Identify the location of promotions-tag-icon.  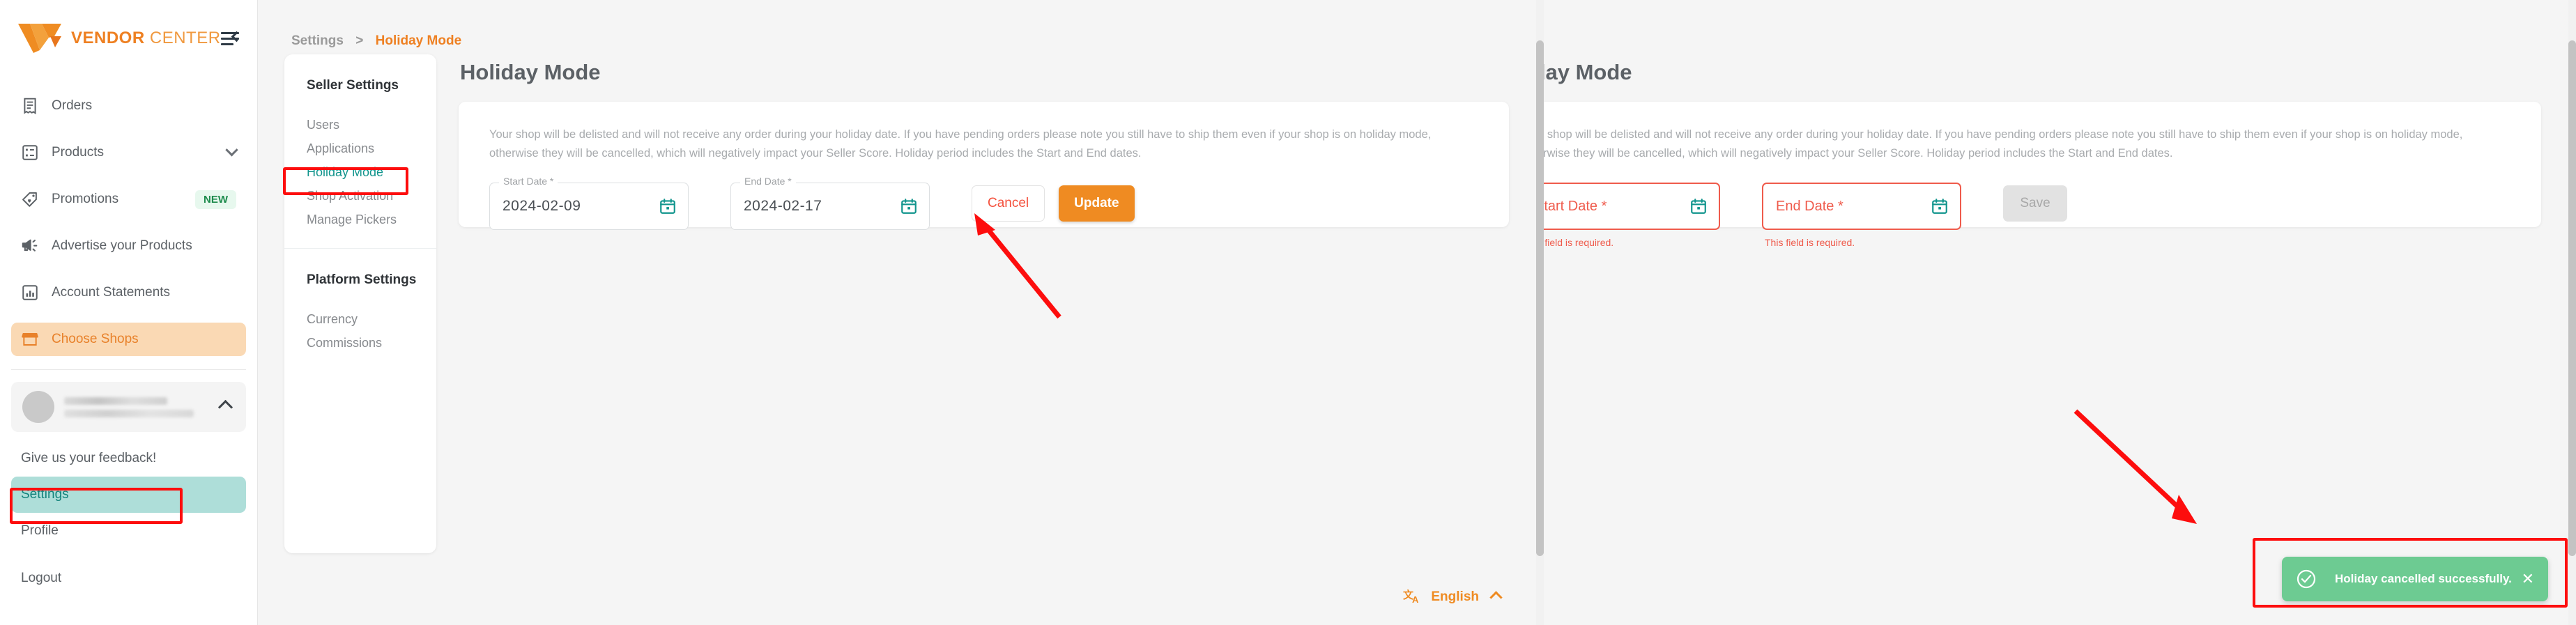
(30, 199).